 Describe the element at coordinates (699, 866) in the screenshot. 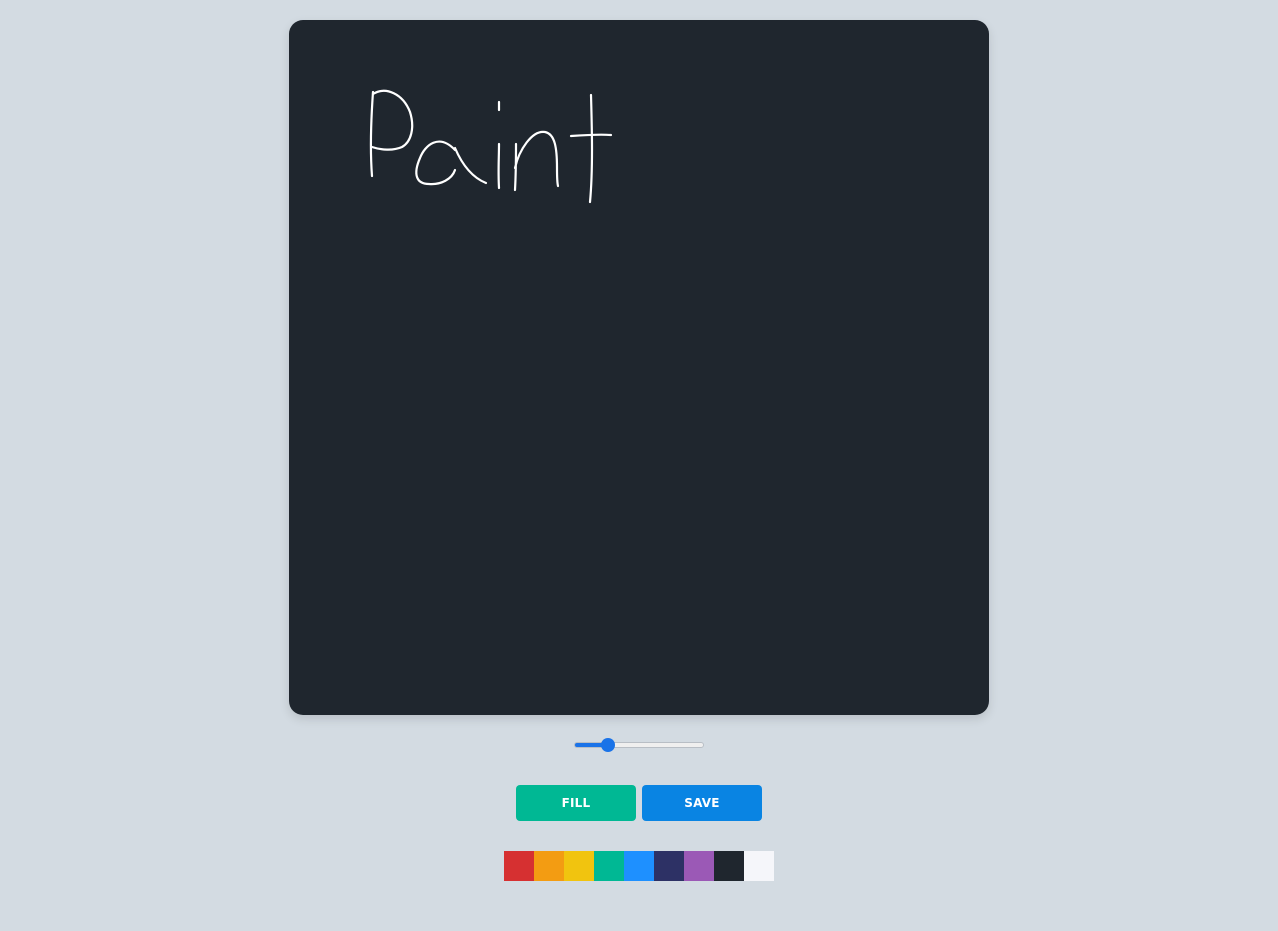

I see `color-swatch-purple` at that location.